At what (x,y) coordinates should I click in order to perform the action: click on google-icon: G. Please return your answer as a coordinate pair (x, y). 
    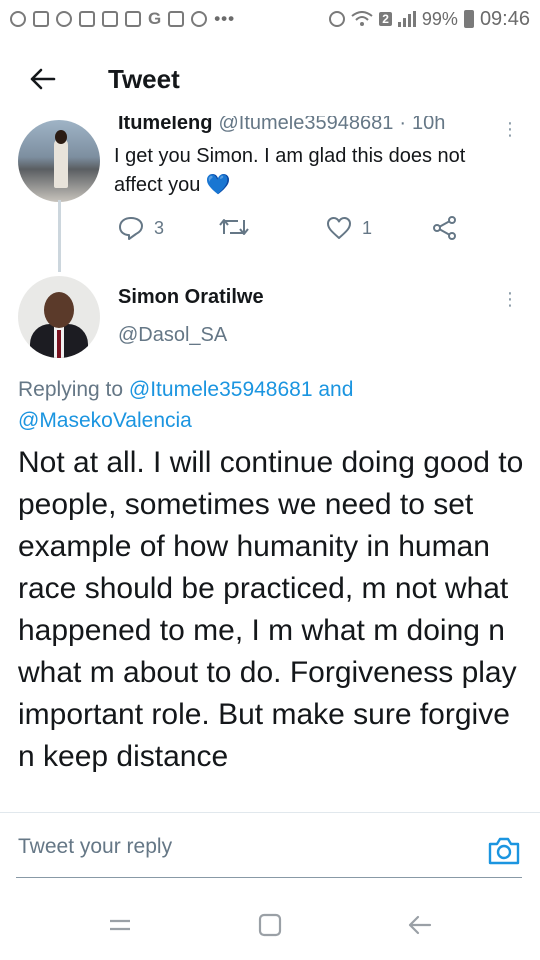
    Looking at the image, I should click on (155, 18).